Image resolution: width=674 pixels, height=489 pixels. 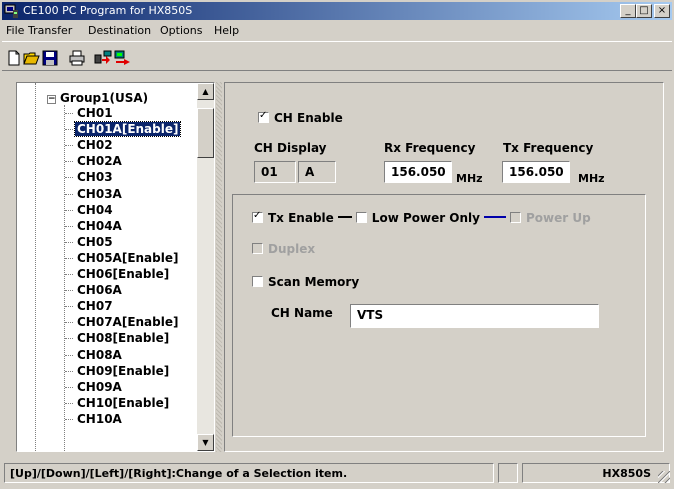 I want to click on ch-display-label: CH Display, so click(x=290, y=148).